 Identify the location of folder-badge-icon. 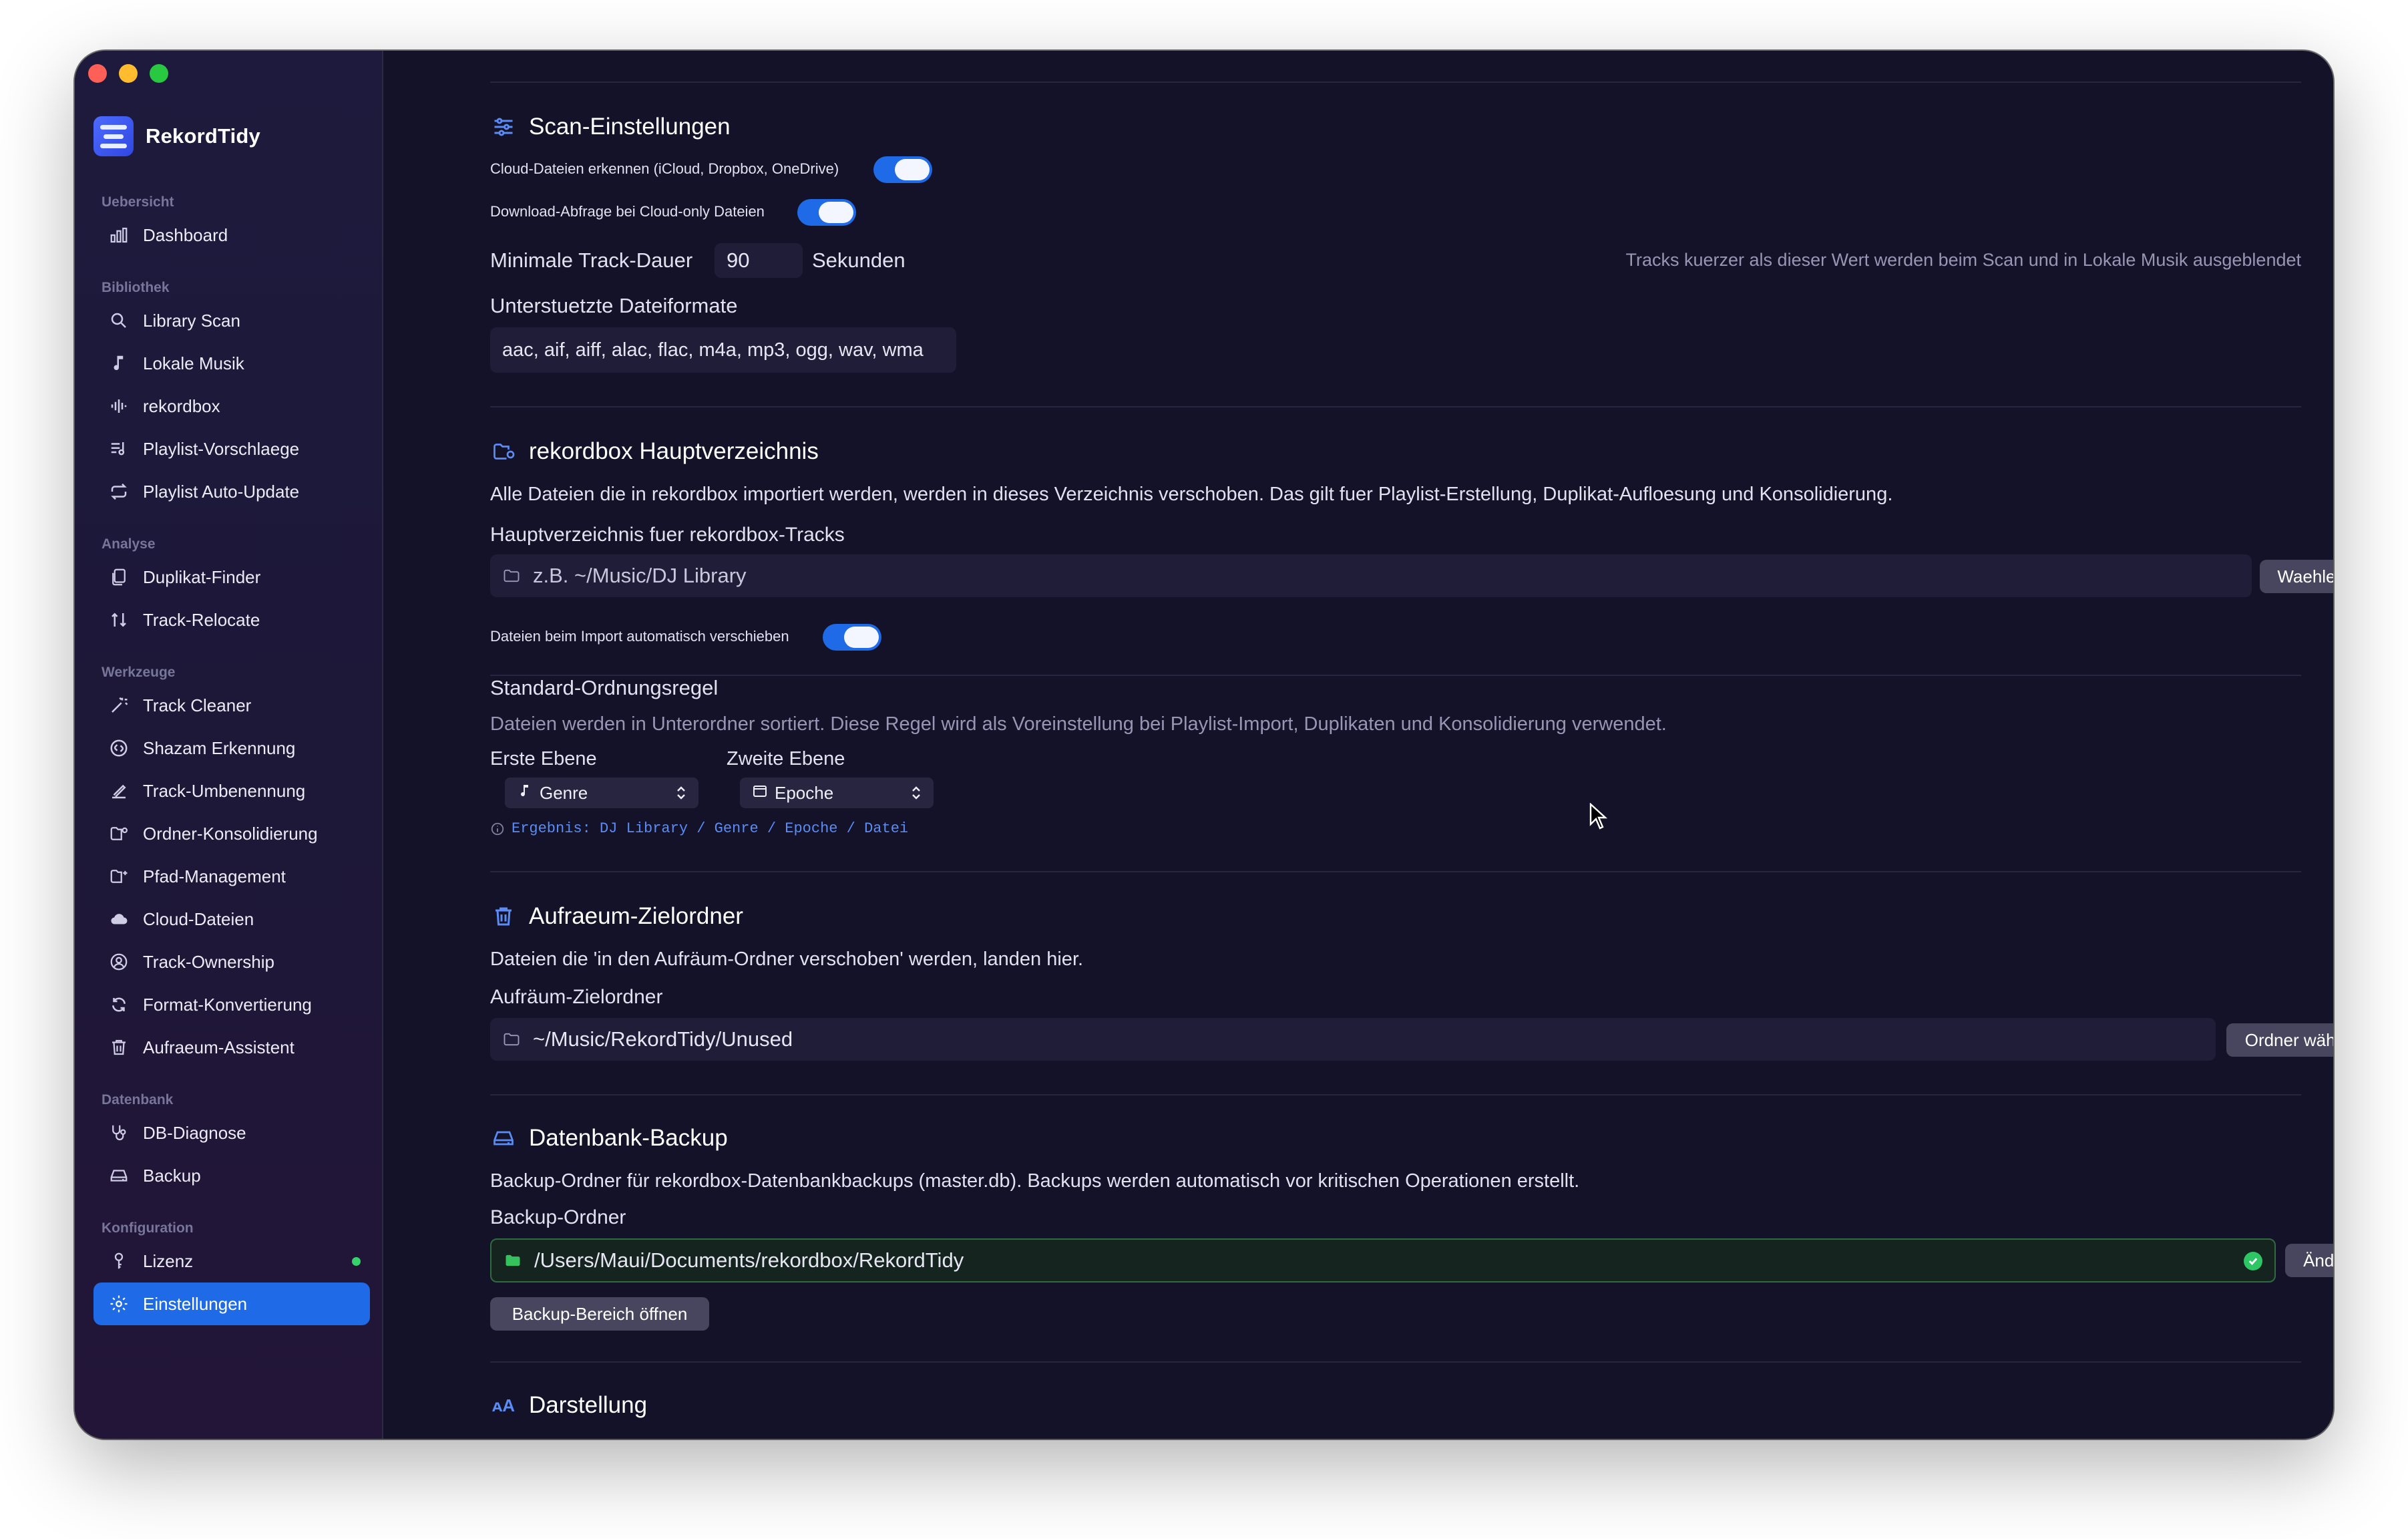
(503, 451).